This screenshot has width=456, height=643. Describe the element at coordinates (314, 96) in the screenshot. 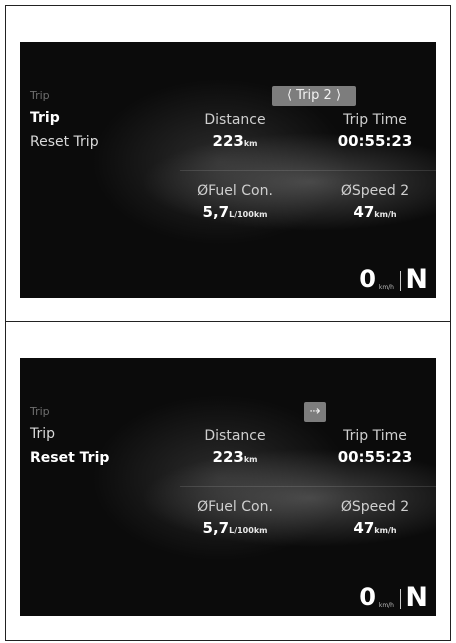

I see `trip-selector-tab: ⟨ Trip 2 ⟩` at that location.